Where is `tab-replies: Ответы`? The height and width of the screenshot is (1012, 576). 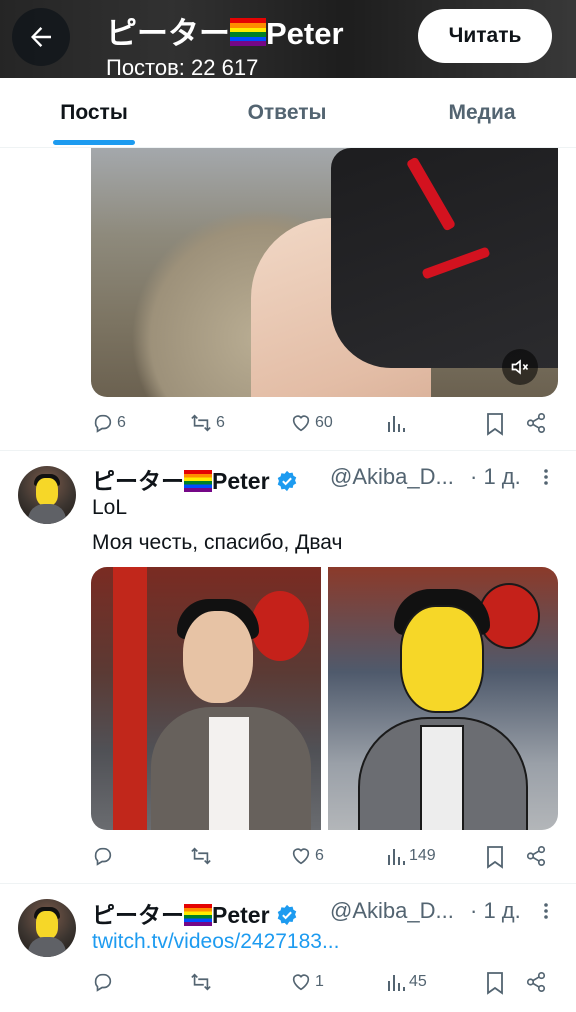 tab-replies: Ответы is located at coordinates (287, 113).